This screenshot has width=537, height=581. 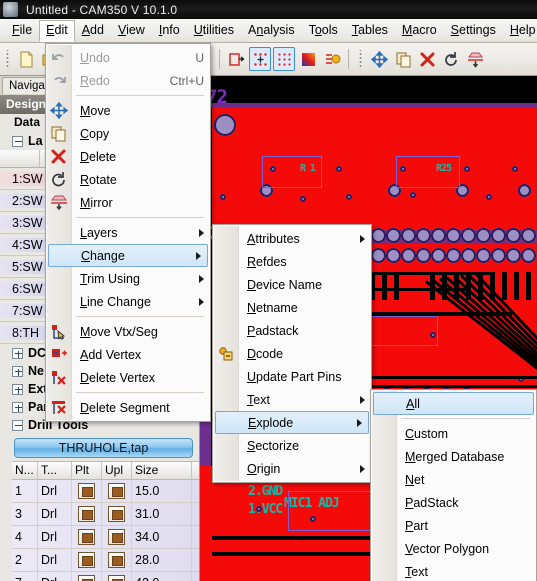 What do you see at coordinates (427, 59) in the screenshot?
I see `delete-icon` at bounding box center [427, 59].